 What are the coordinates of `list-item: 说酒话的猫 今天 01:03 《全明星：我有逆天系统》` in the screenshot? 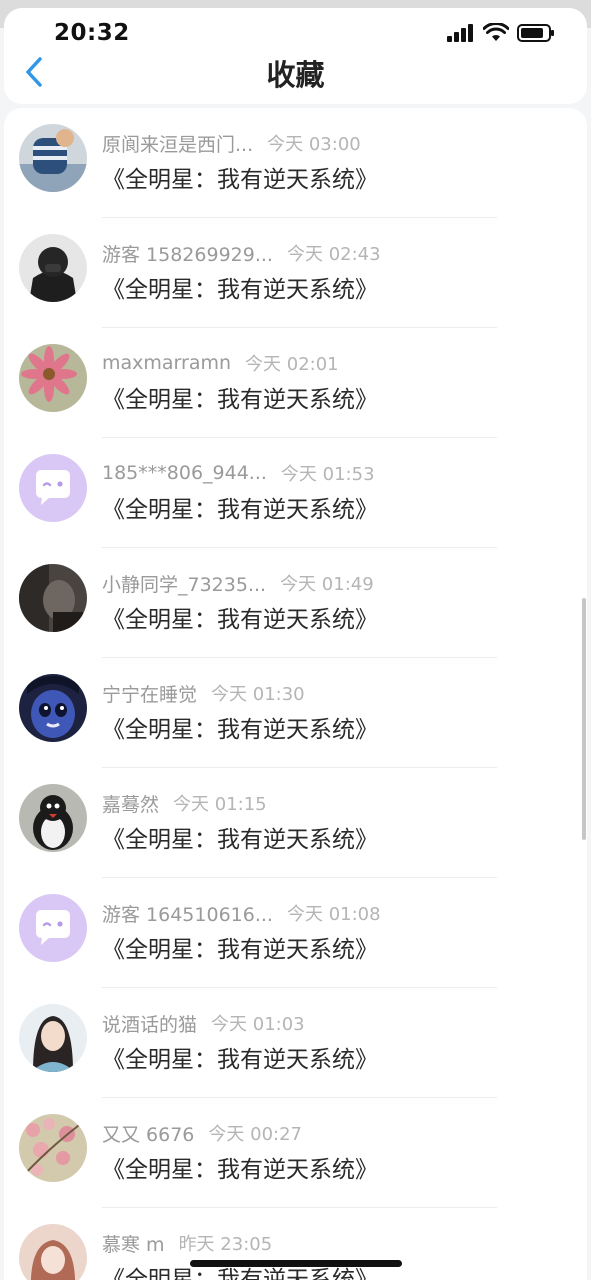 It's located at (295, 1043).